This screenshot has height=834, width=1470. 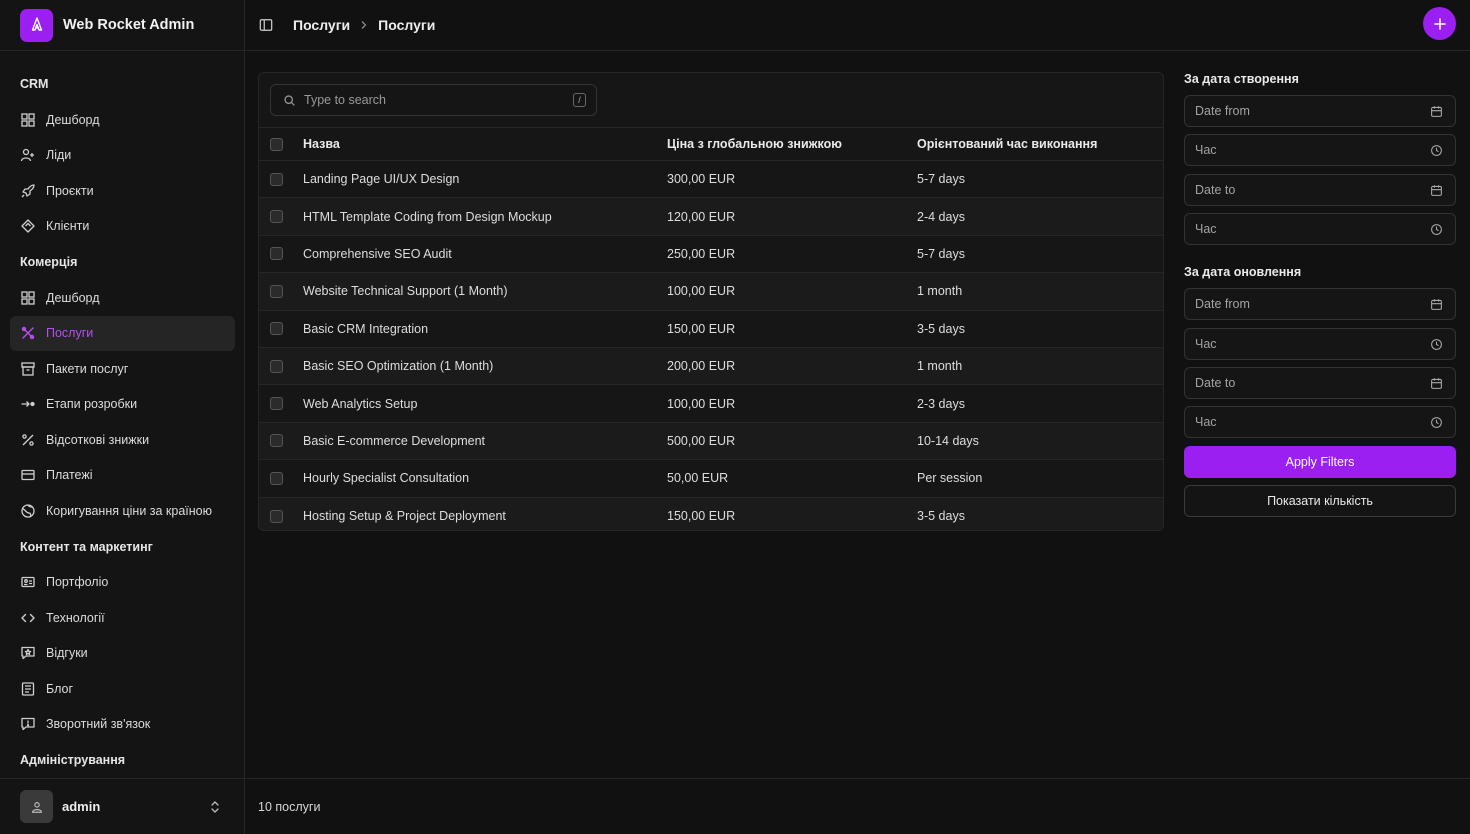 I want to click on updated-time-to-input, so click(x=1305, y=422).